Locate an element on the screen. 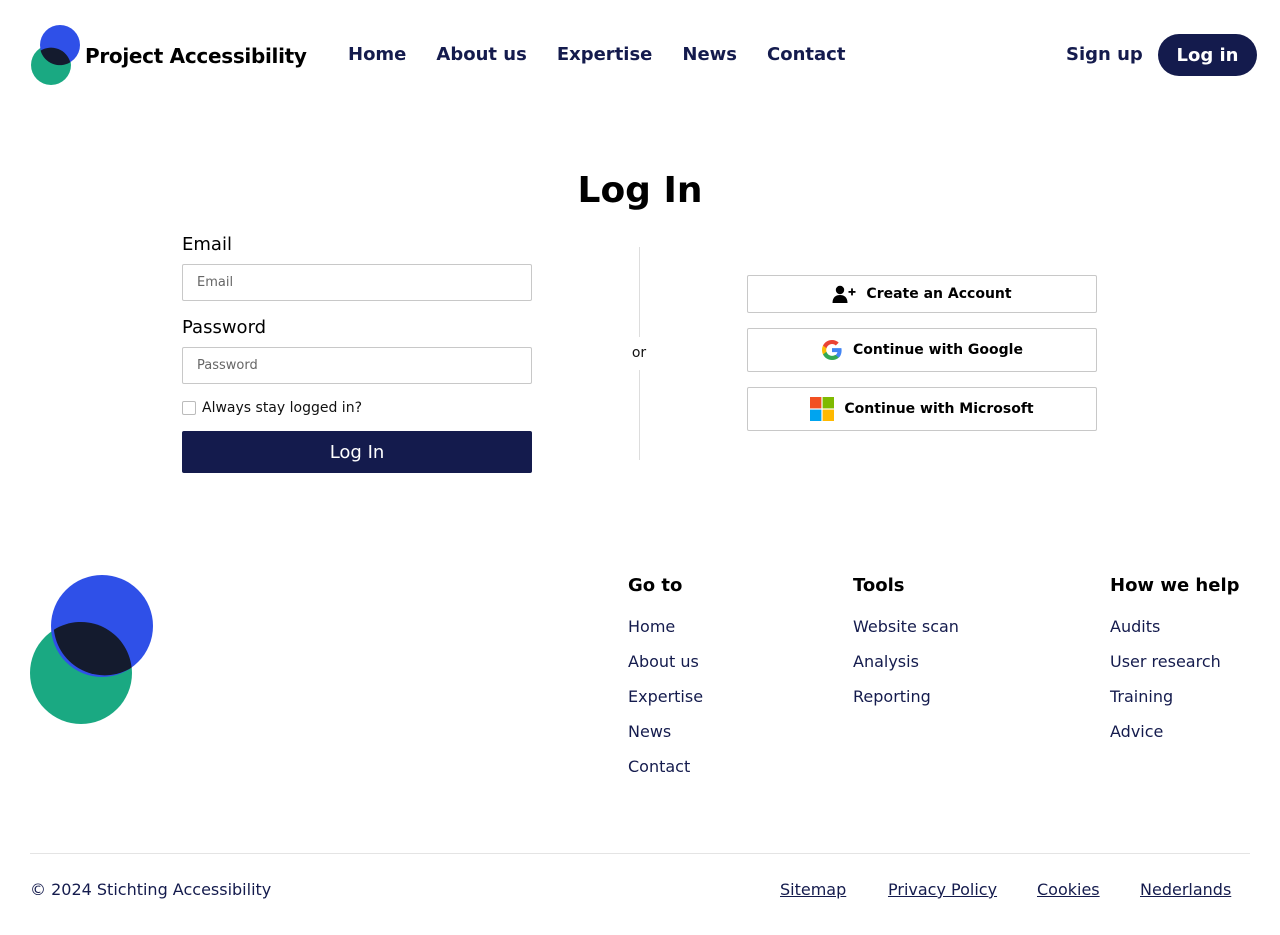 The height and width of the screenshot is (935, 1280). google-g-icon is located at coordinates (832, 350).